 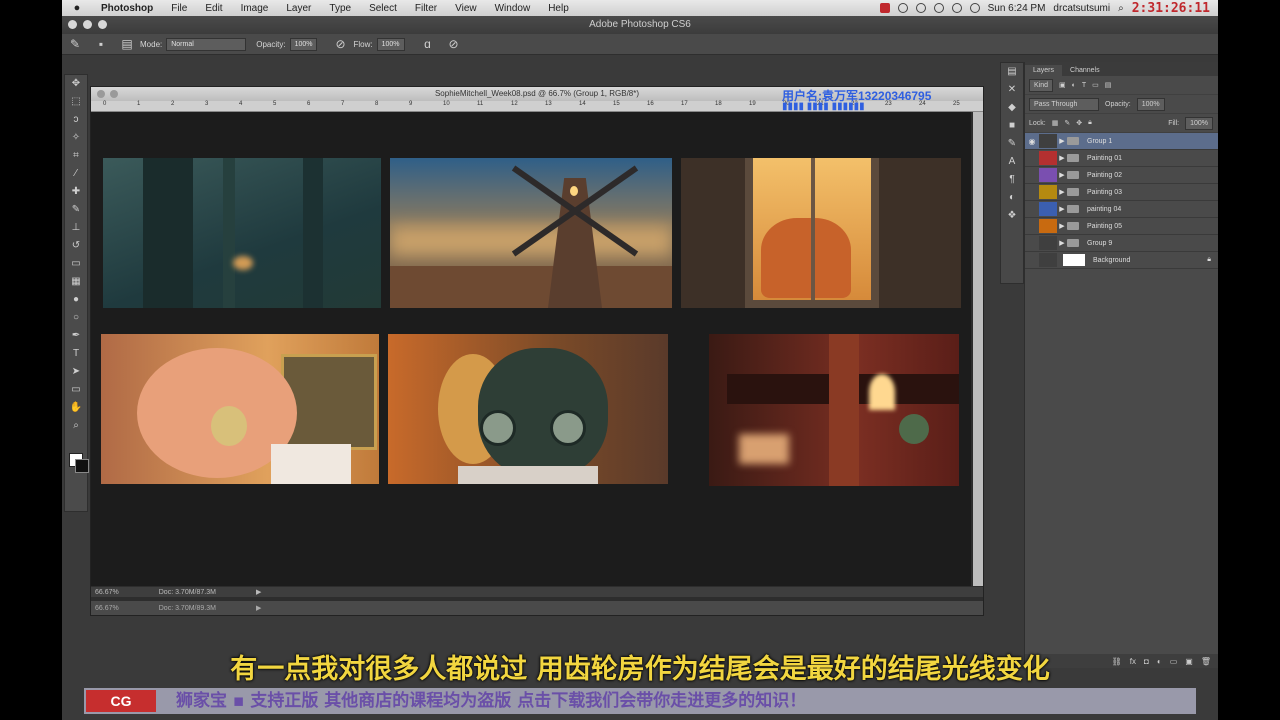 What do you see at coordinates (558, 8) in the screenshot?
I see `menu-help: Help` at bounding box center [558, 8].